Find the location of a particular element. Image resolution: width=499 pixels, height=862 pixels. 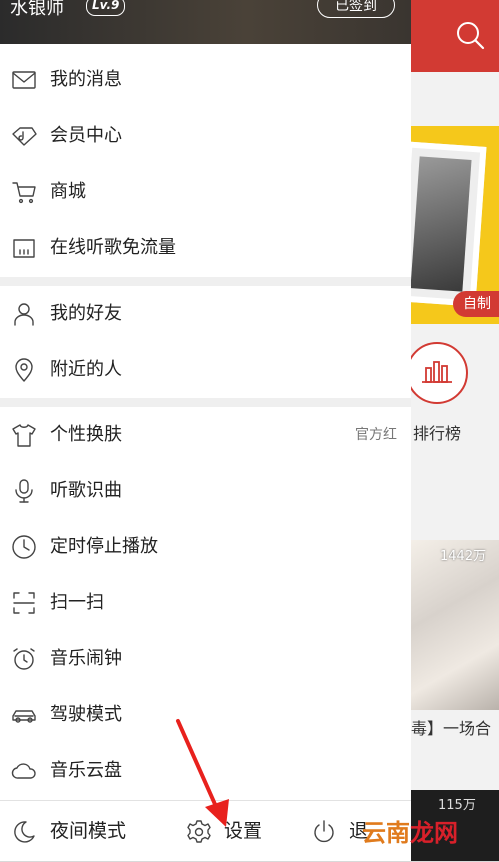

night-mode-label: 夜间模式 is located at coordinates (88, 831).